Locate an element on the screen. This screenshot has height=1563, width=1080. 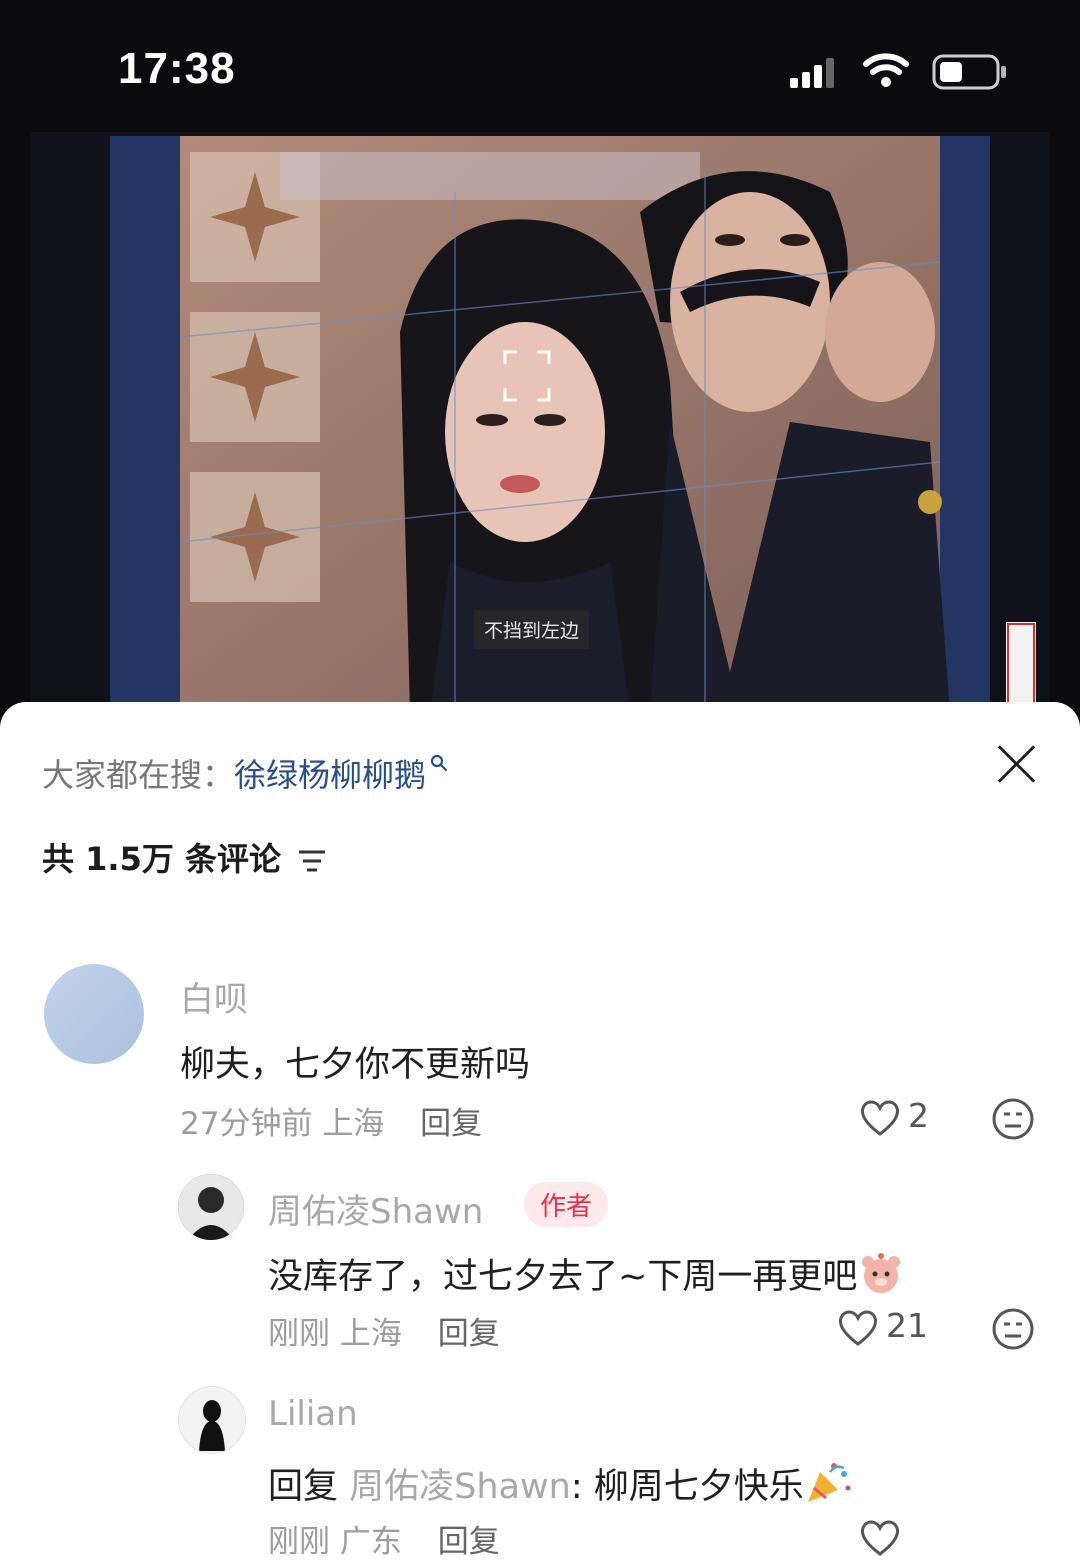
comment-username: 白呗 is located at coordinates (214, 996).